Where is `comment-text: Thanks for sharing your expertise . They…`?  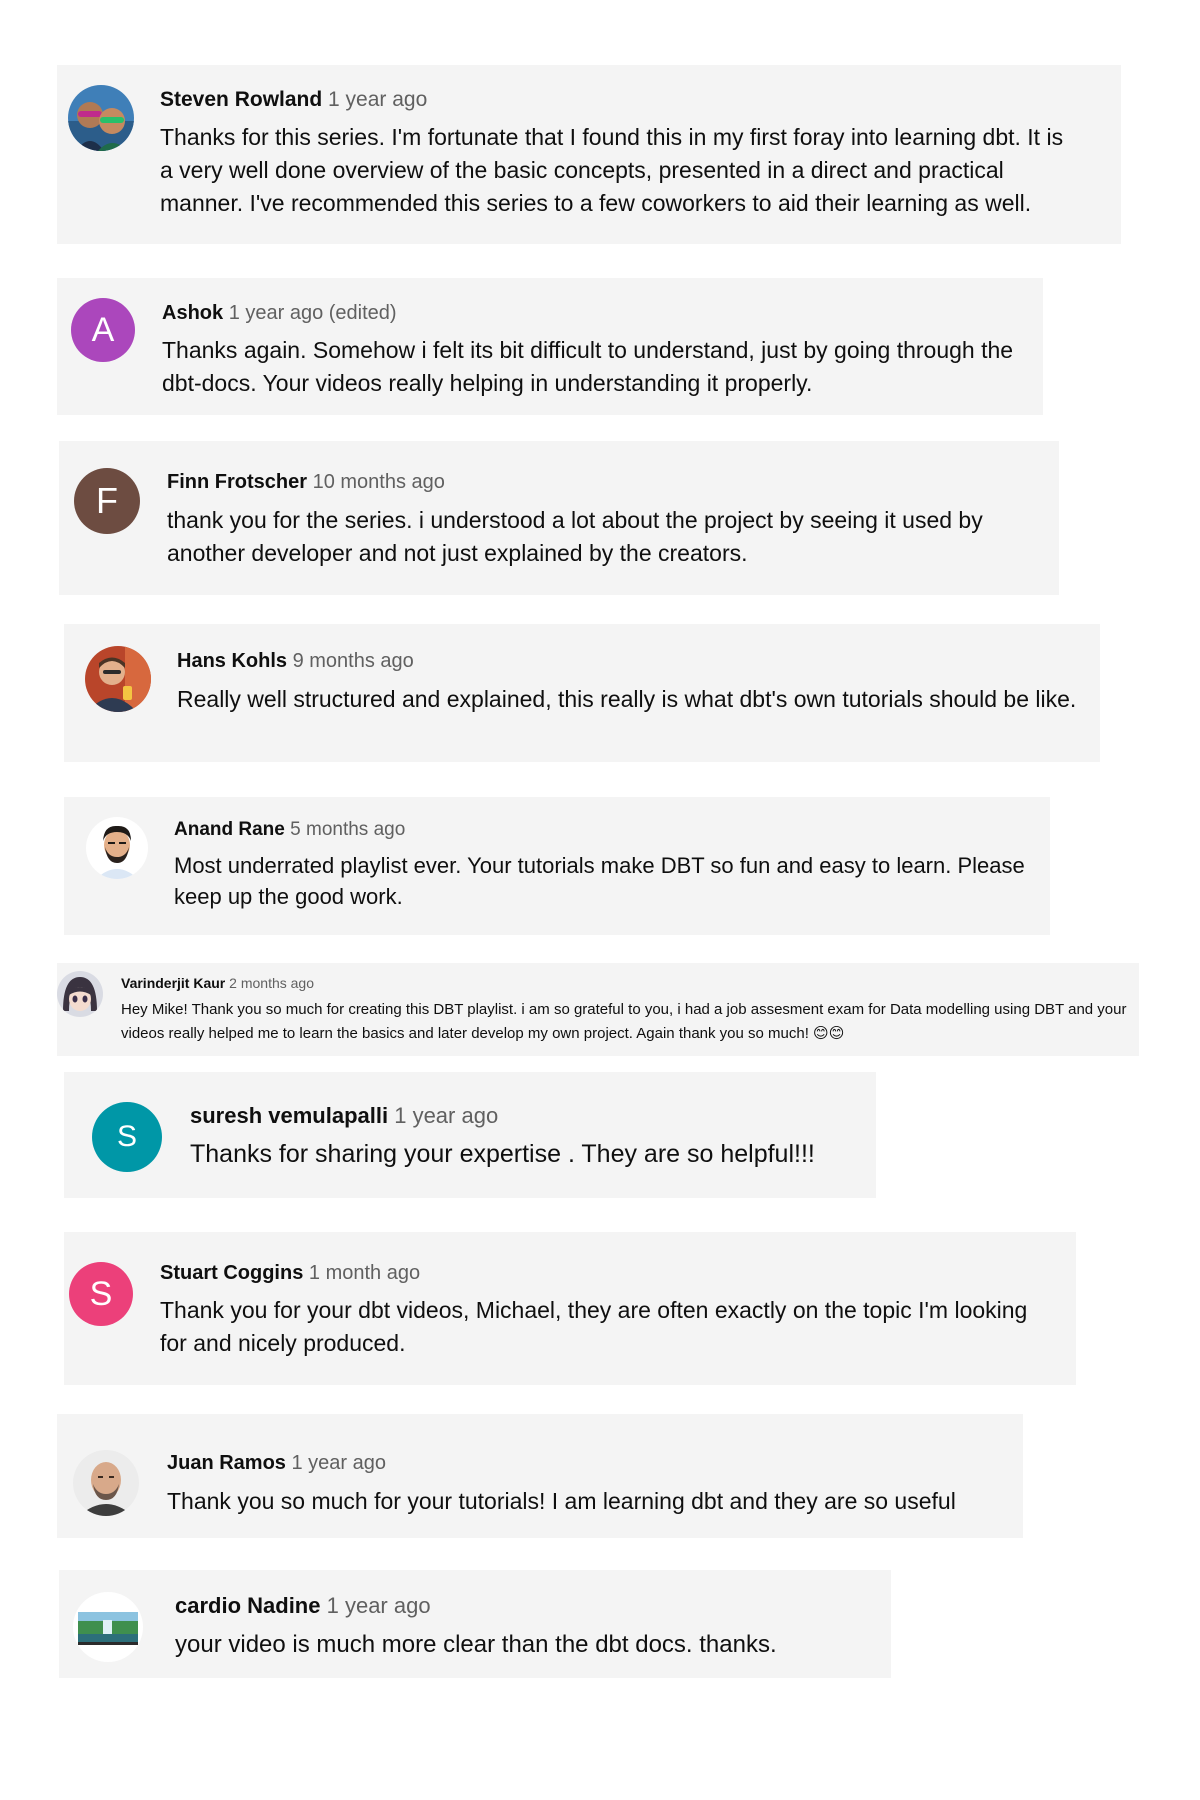 comment-text: Thanks for sharing your expertise . They… is located at coordinates (502, 1154).